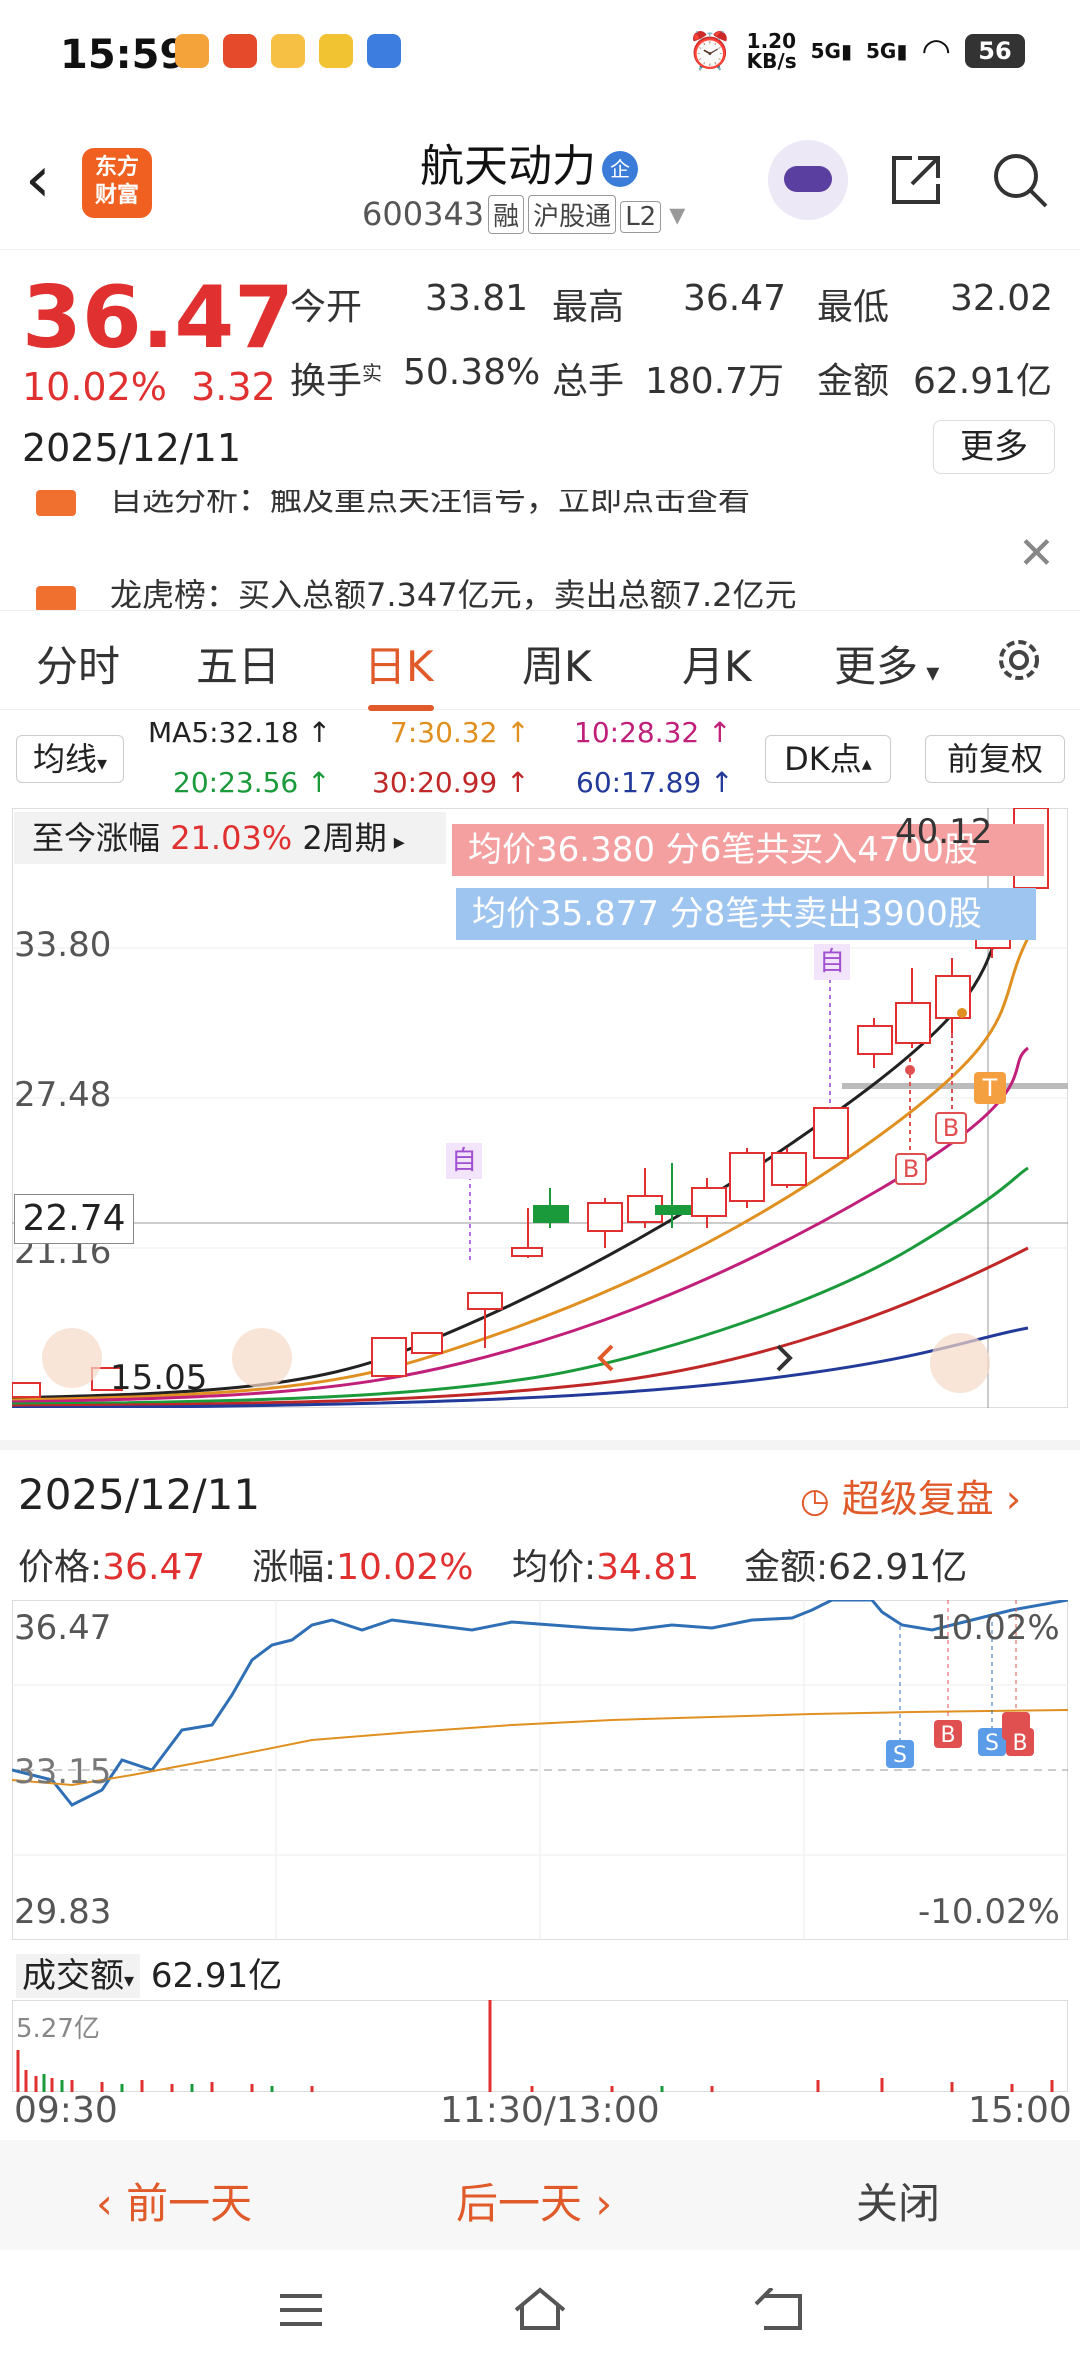  Describe the element at coordinates (944, 832) in the screenshot. I see `y-high-label: 40.12` at that location.